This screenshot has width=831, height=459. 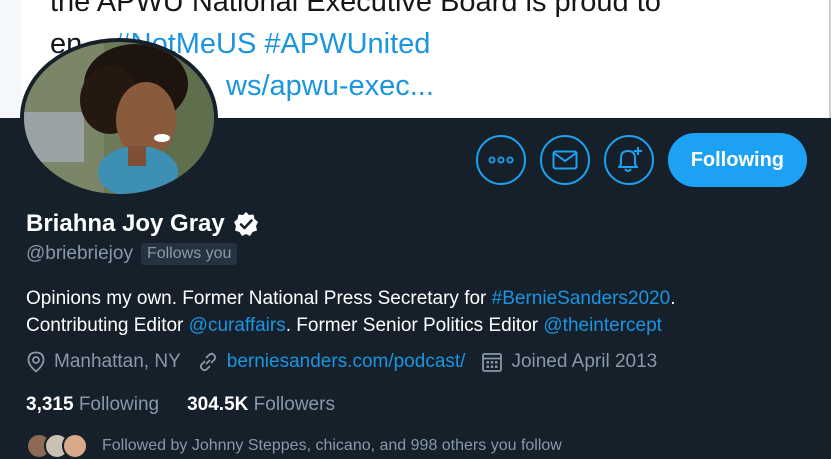 I want to click on joined-text: Joined April 2013, so click(x=584, y=361).